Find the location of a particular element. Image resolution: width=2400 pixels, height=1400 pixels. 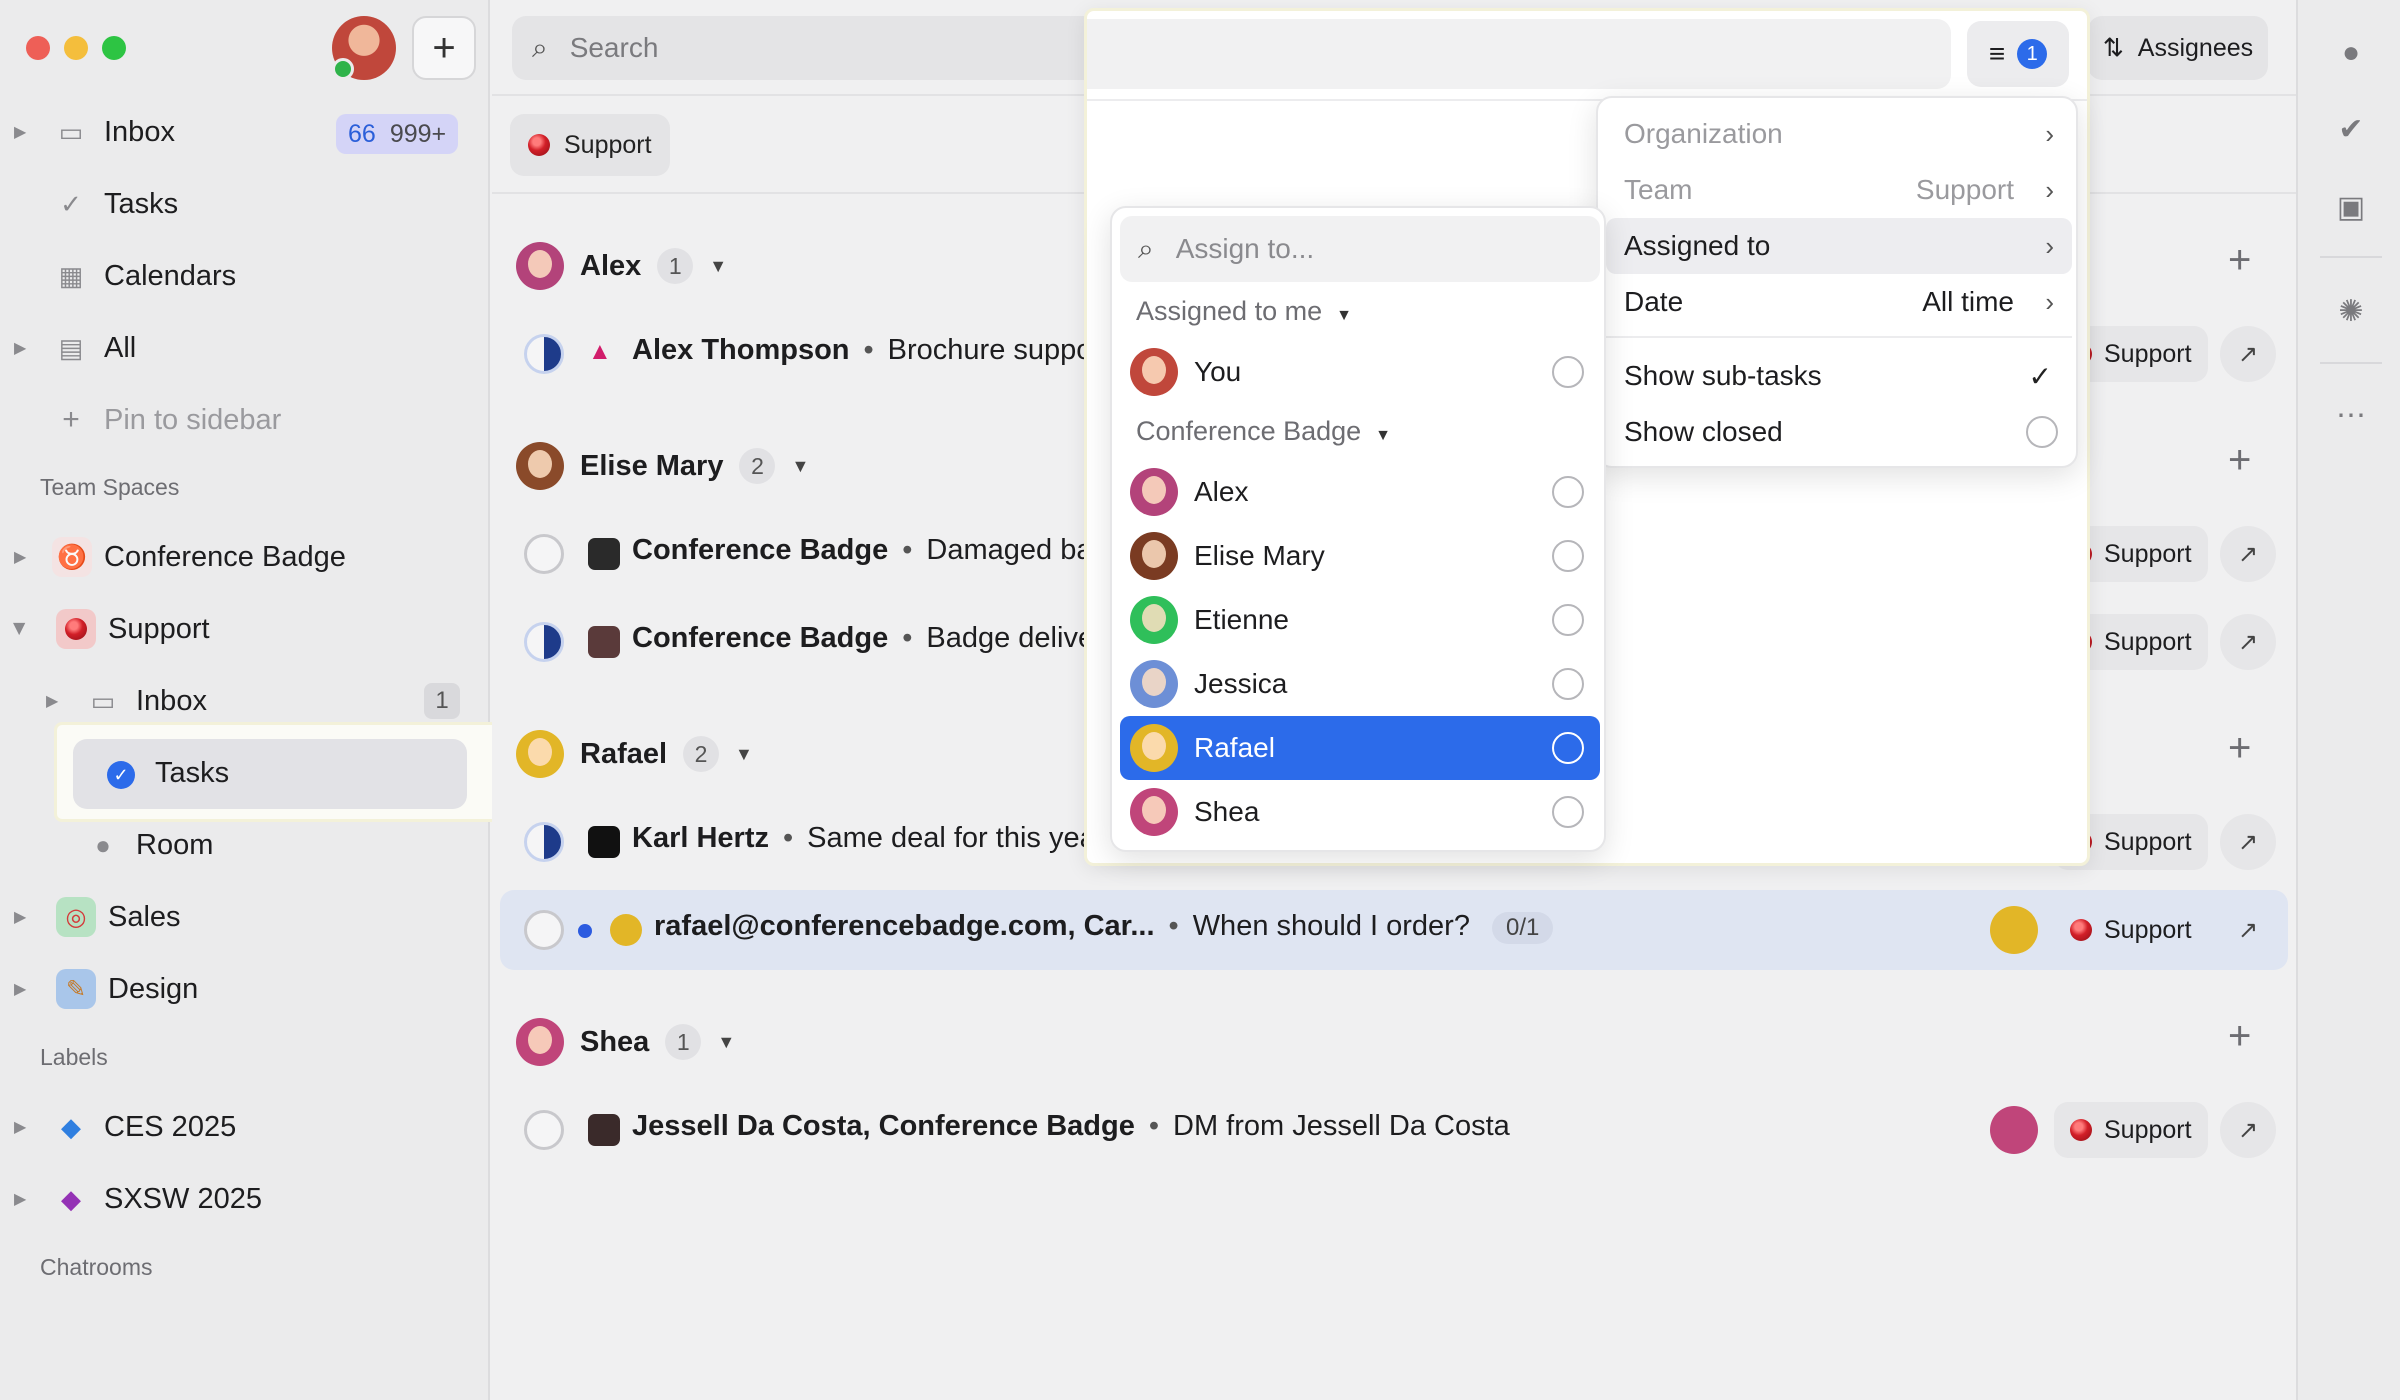

ai-assistant-icon: ✺ is located at coordinates (2351, 311).